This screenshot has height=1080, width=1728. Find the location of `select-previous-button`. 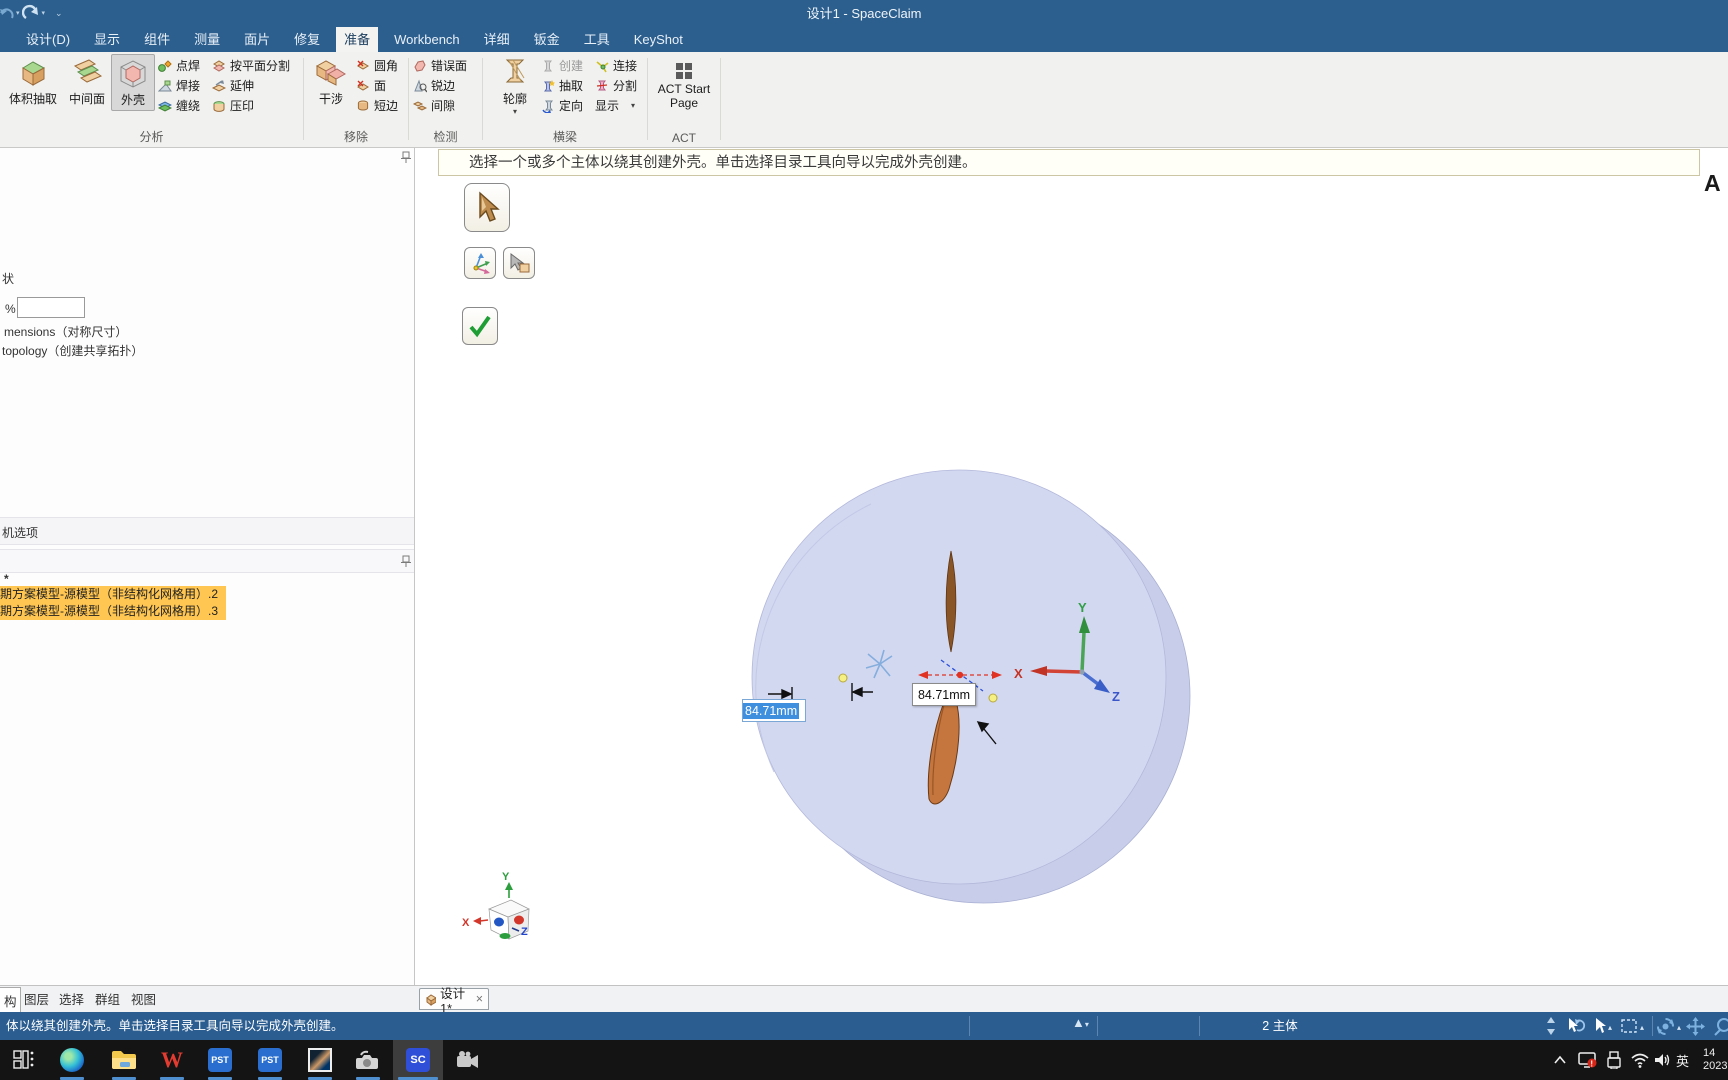

select-previous-button is located at coordinates (1575, 1028).